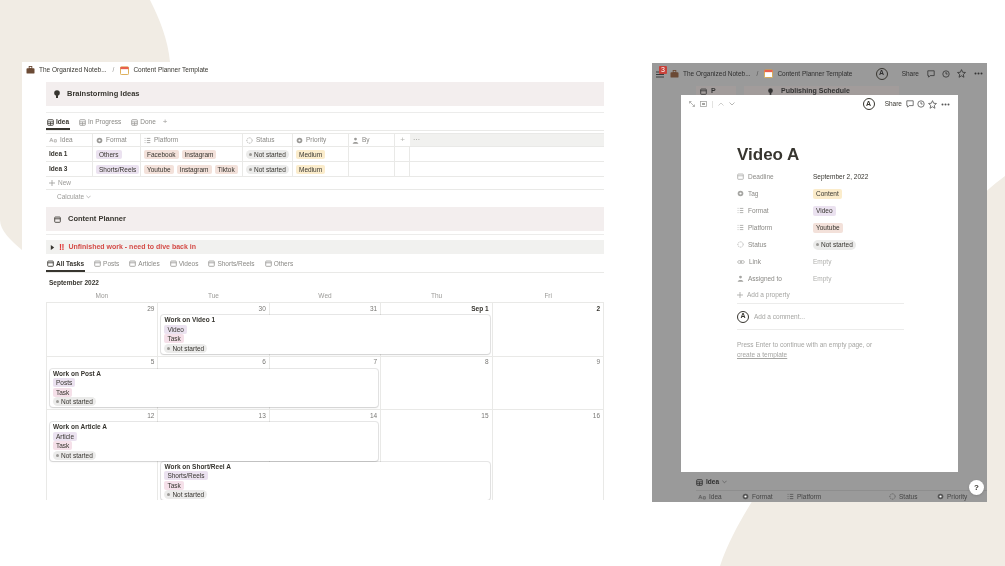  Describe the element at coordinates (402, 140) in the screenshot. I see `add-column-button: +` at that location.